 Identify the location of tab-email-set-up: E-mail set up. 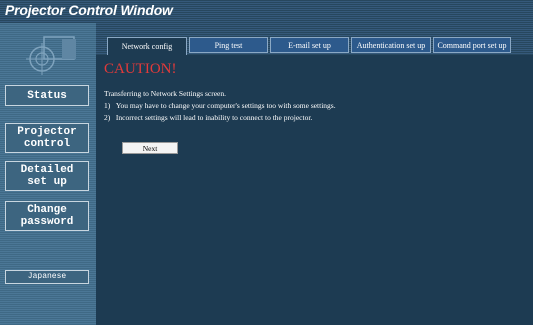
(309, 45).